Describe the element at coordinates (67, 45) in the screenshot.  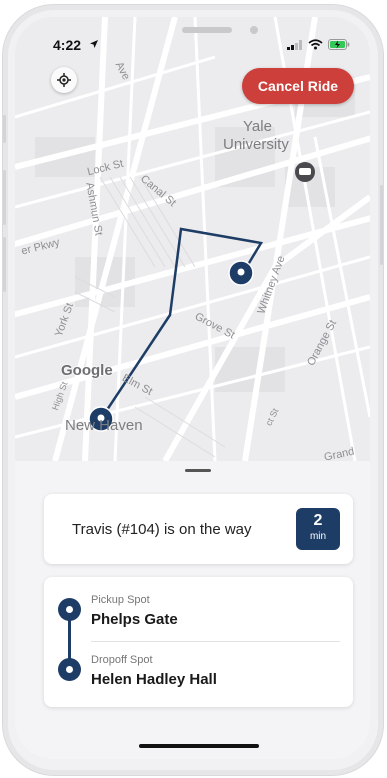
I see `status-time: 4:22` at that location.